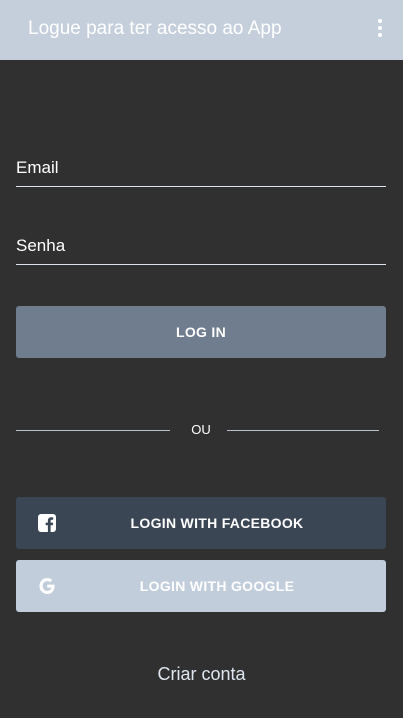 The width and height of the screenshot is (403, 718). Describe the element at coordinates (201, 674) in the screenshot. I see `create-account-link: Criar conta` at that location.